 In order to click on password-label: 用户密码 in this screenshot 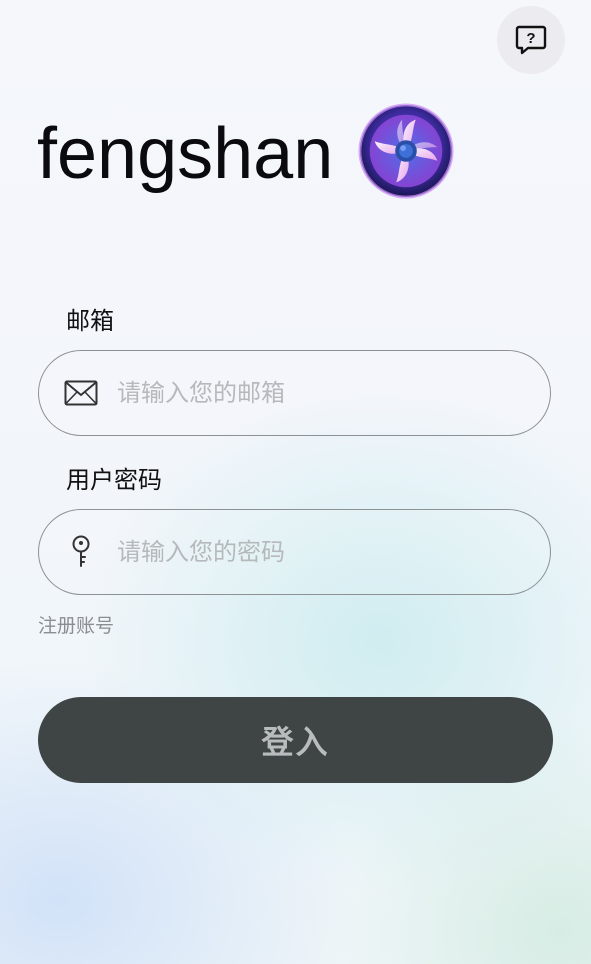, I will do `click(114, 480)`.